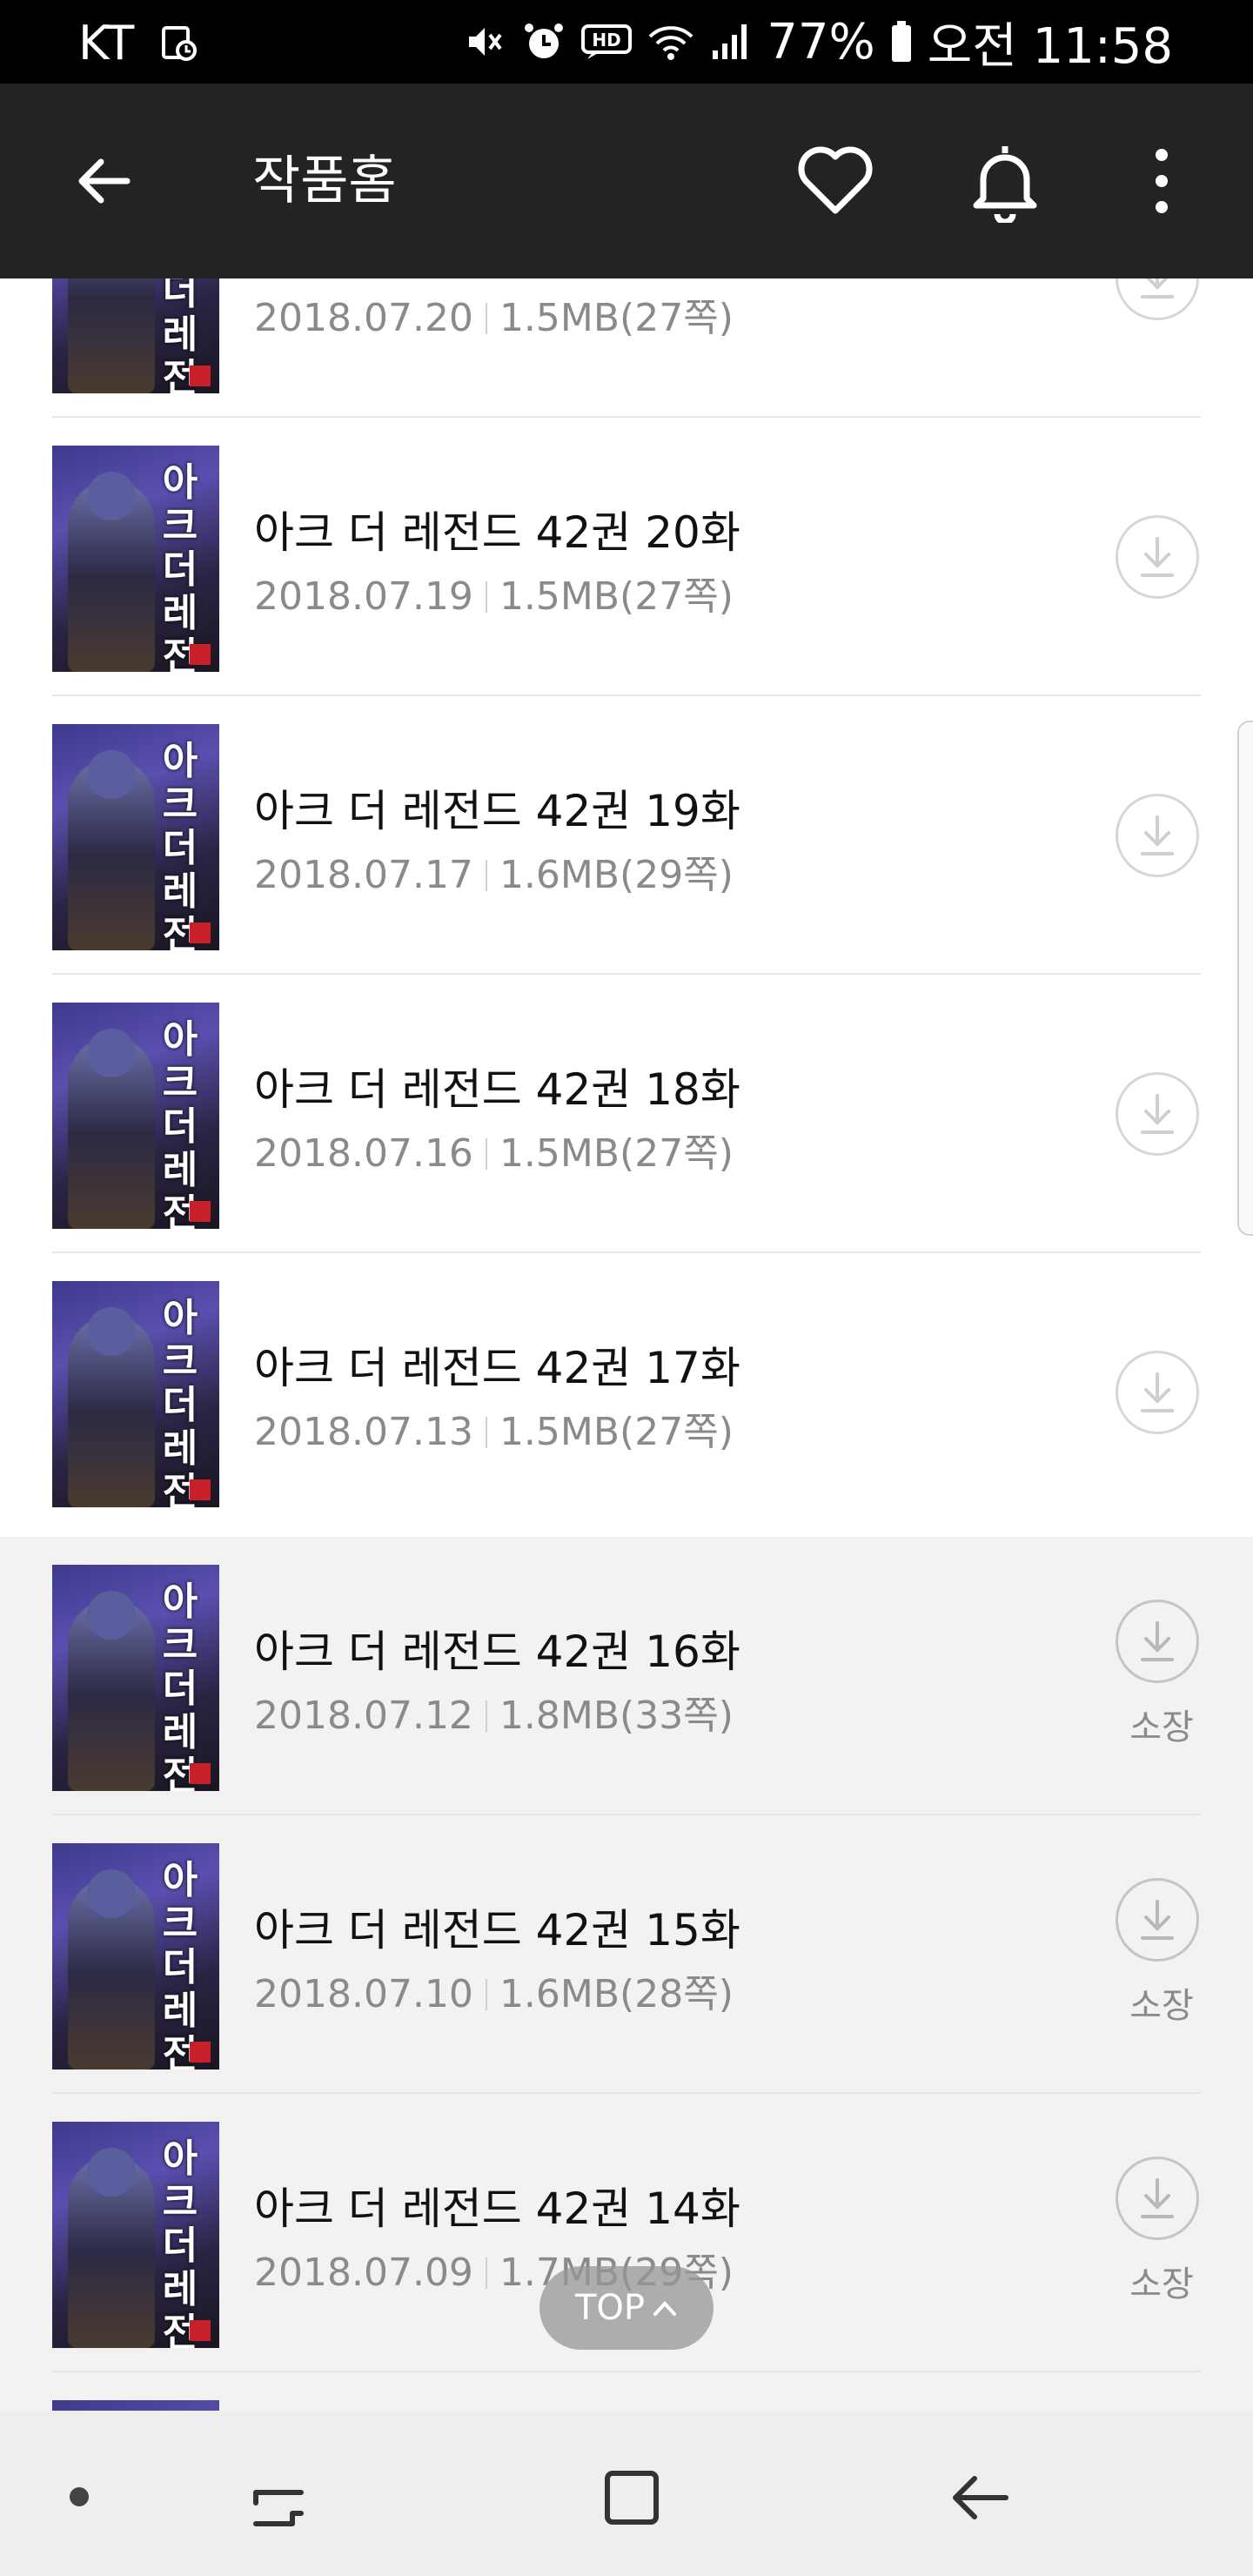 The width and height of the screenshot is (1253, 2576). I want to click on bell-icon, so click(1005, 184).